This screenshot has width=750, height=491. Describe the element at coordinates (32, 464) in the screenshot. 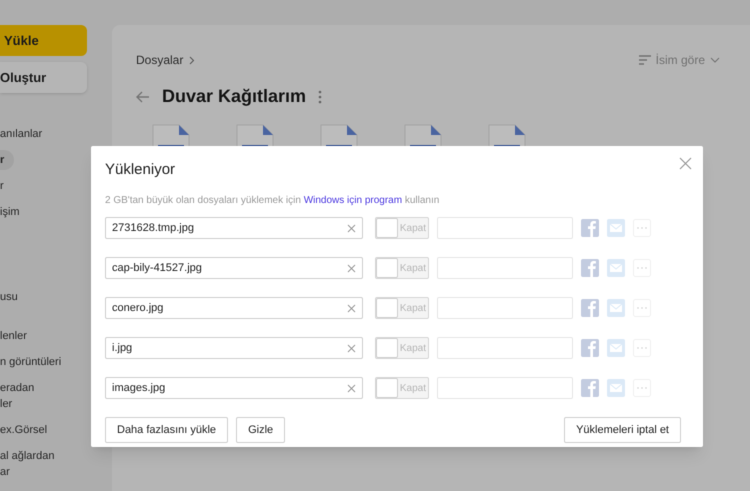

I see `sidebar-item: al ağlardan ar` at that location.